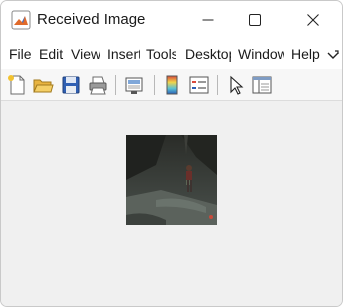 The width and height of the screenshot is (343, 307). What do you see at coordinates (85, 54) in the screenshot?
I see `menu-view: View` at bounding box center [85, 54].